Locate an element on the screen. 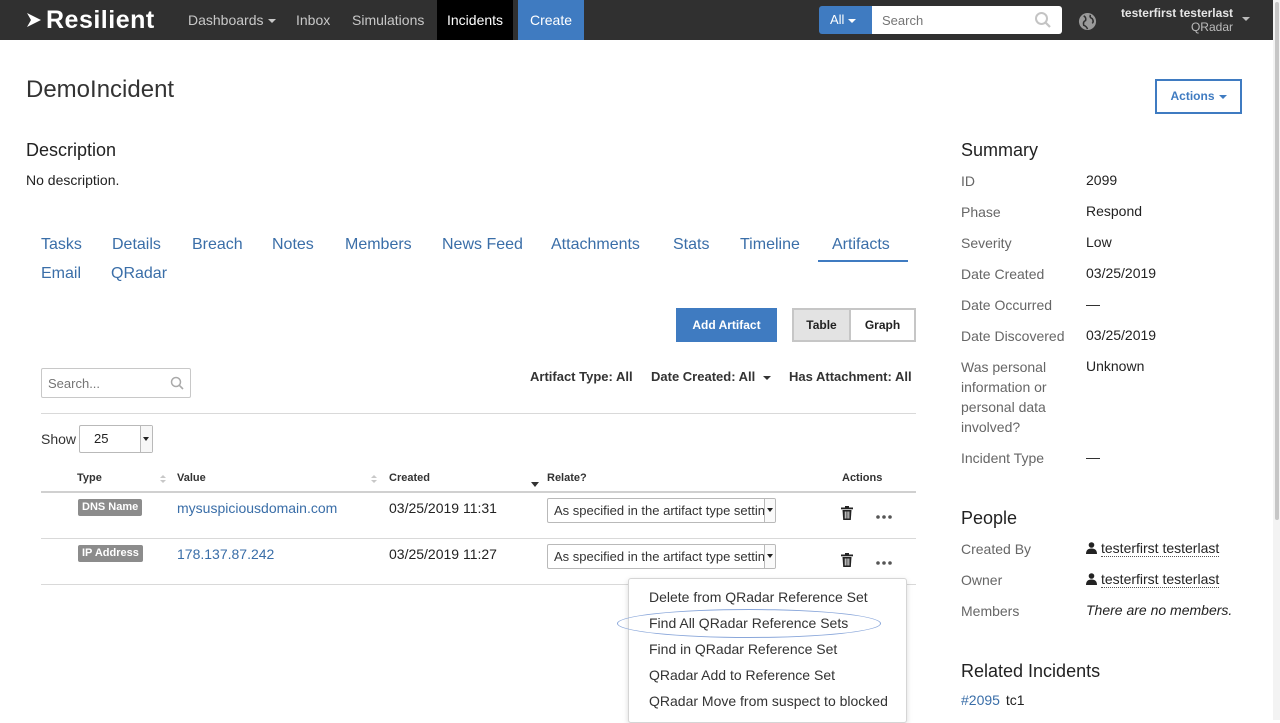 The width and height of the screenshot is (1280, 723). menu-item-find-in-reference-set: Find in QRadar Reference Set is located at coordinates (743, 649).